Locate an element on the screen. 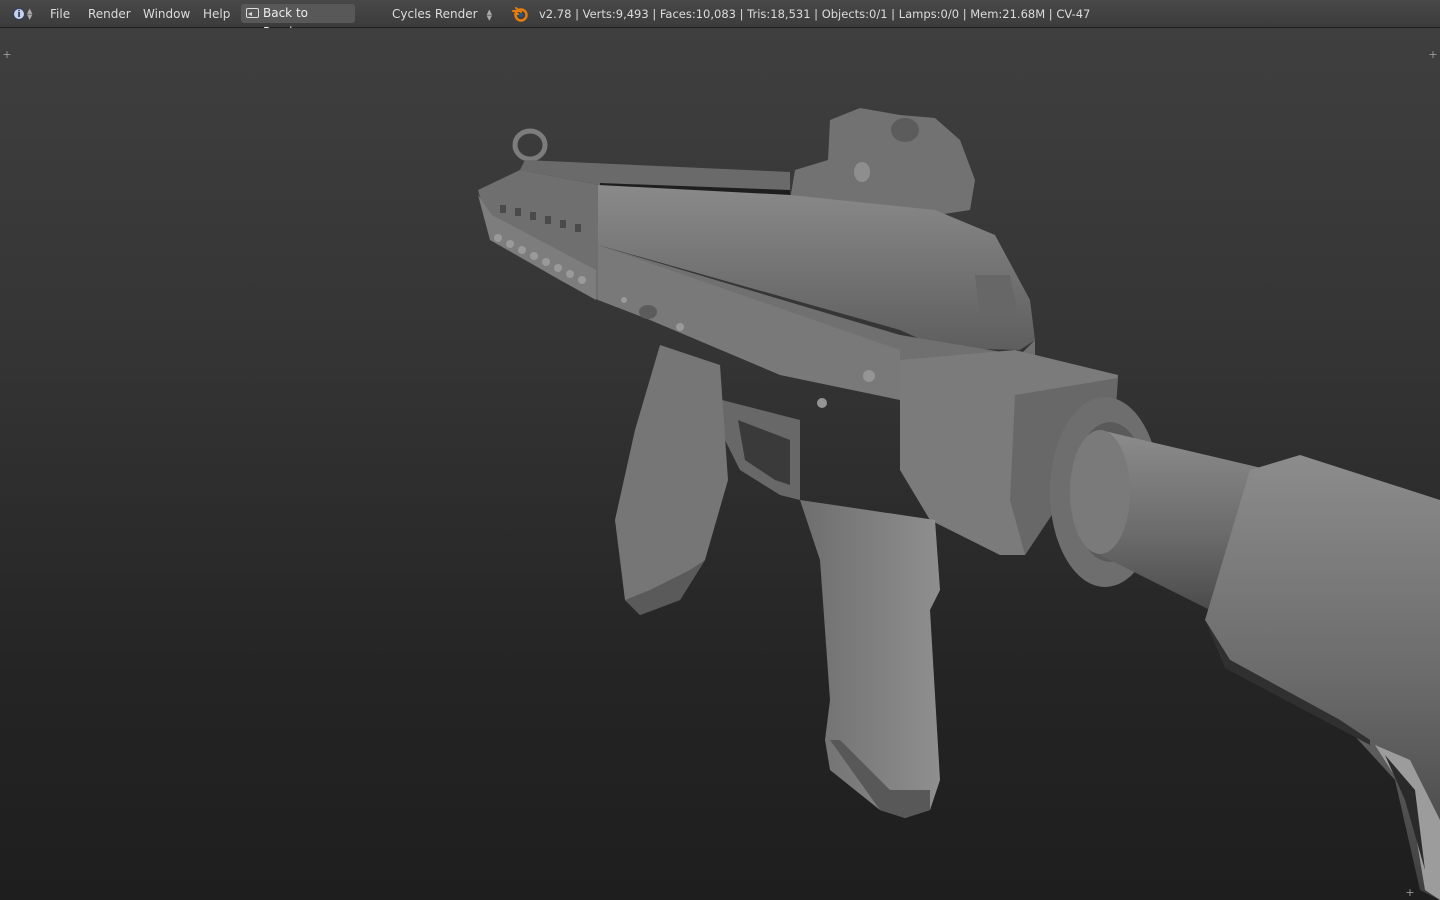 The height and width of the screenshot is (900, 1440). render-engine-select: Cycles Render ▲ ▼ is located at coordinates (440, 14).